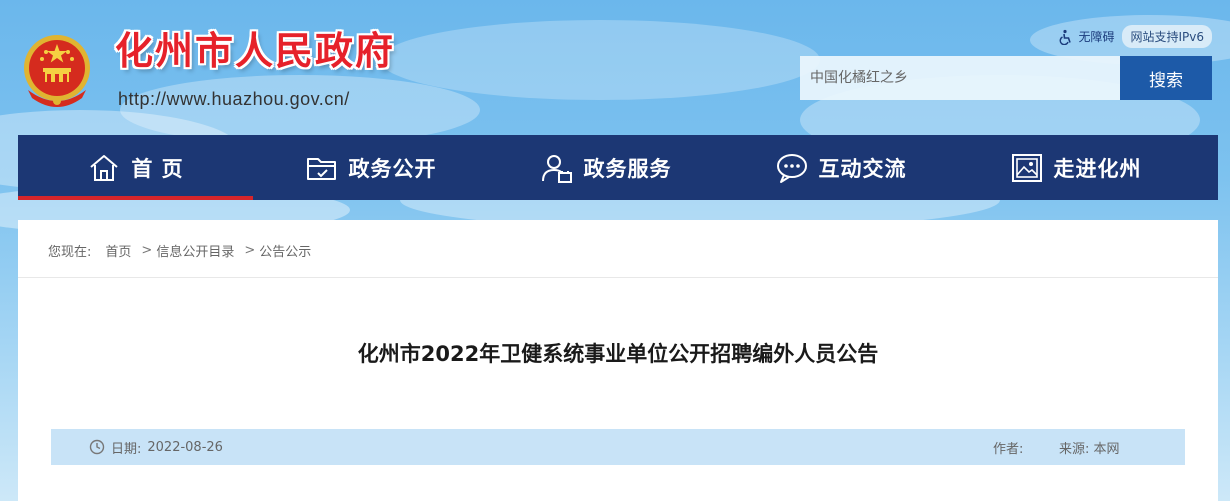 This screenshot has height=501, width=1230. Describe the element at coordinates (57, 70) in the screenshot. I see `national-emblem-logo` at that location.